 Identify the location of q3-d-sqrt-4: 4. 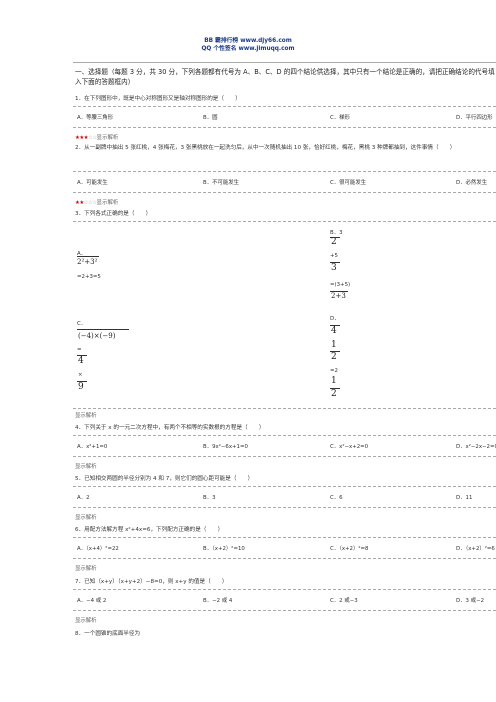
(334, 331).